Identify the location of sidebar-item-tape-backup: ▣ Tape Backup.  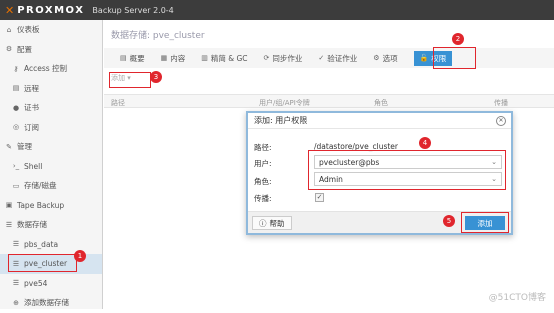
(51, 206).